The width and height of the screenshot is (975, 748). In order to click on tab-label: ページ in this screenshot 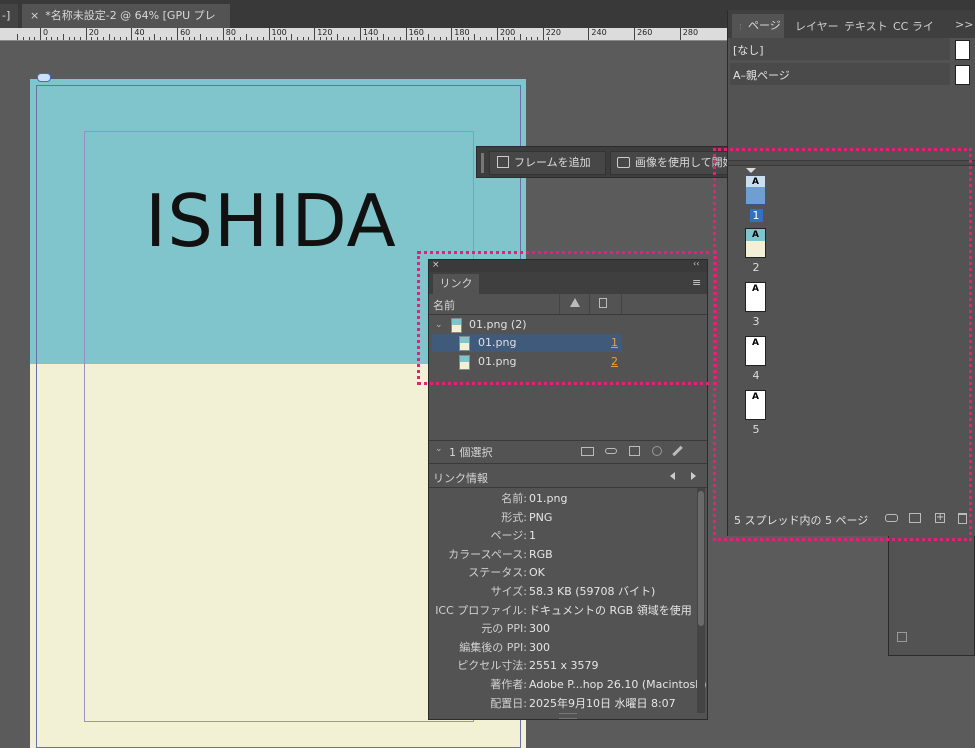, I will do `click(764, 25)`.